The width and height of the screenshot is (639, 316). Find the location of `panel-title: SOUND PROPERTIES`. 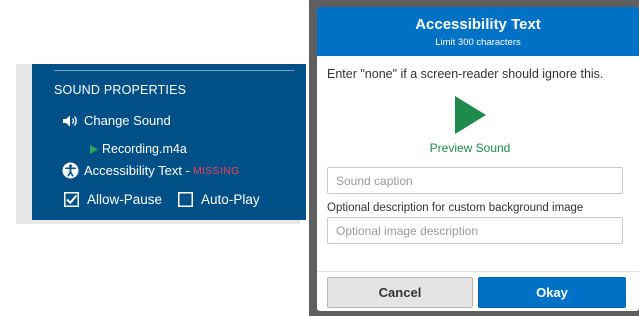

panel-title: SOUND PROPERTIES is located at coordinates (120, 90).